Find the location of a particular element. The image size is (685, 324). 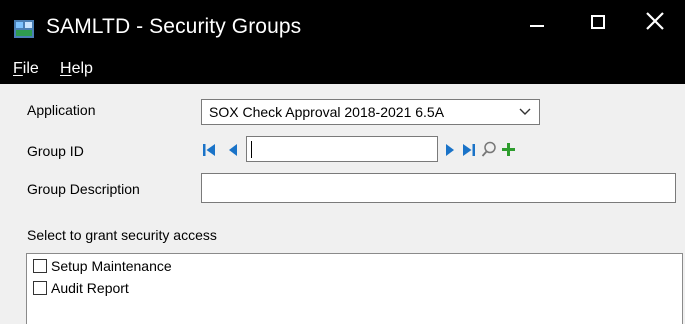

last-record-icon is located at coordinates (469, 150).